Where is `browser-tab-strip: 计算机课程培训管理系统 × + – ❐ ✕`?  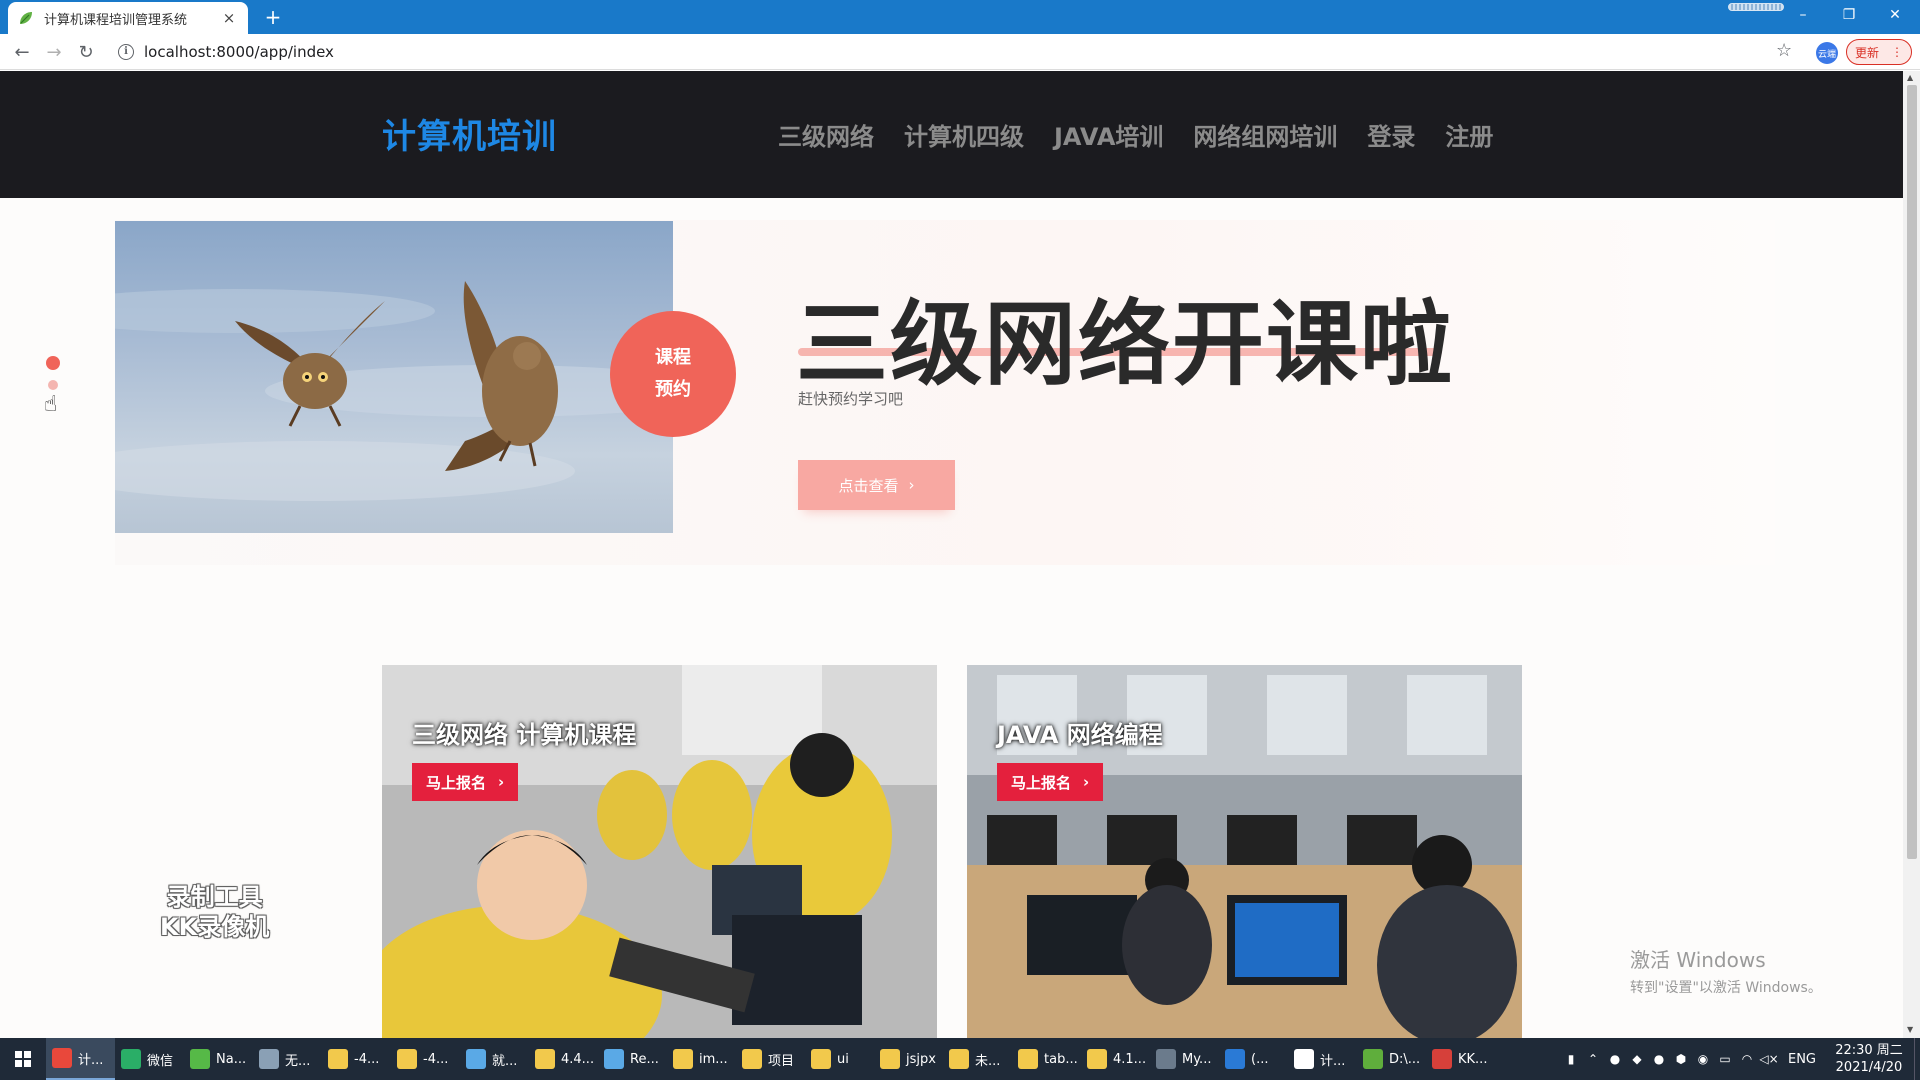
browser-tab-strip: 计算机课程培训管理系统 × + – ❐ ✕ is located at coordinates (960, 17).